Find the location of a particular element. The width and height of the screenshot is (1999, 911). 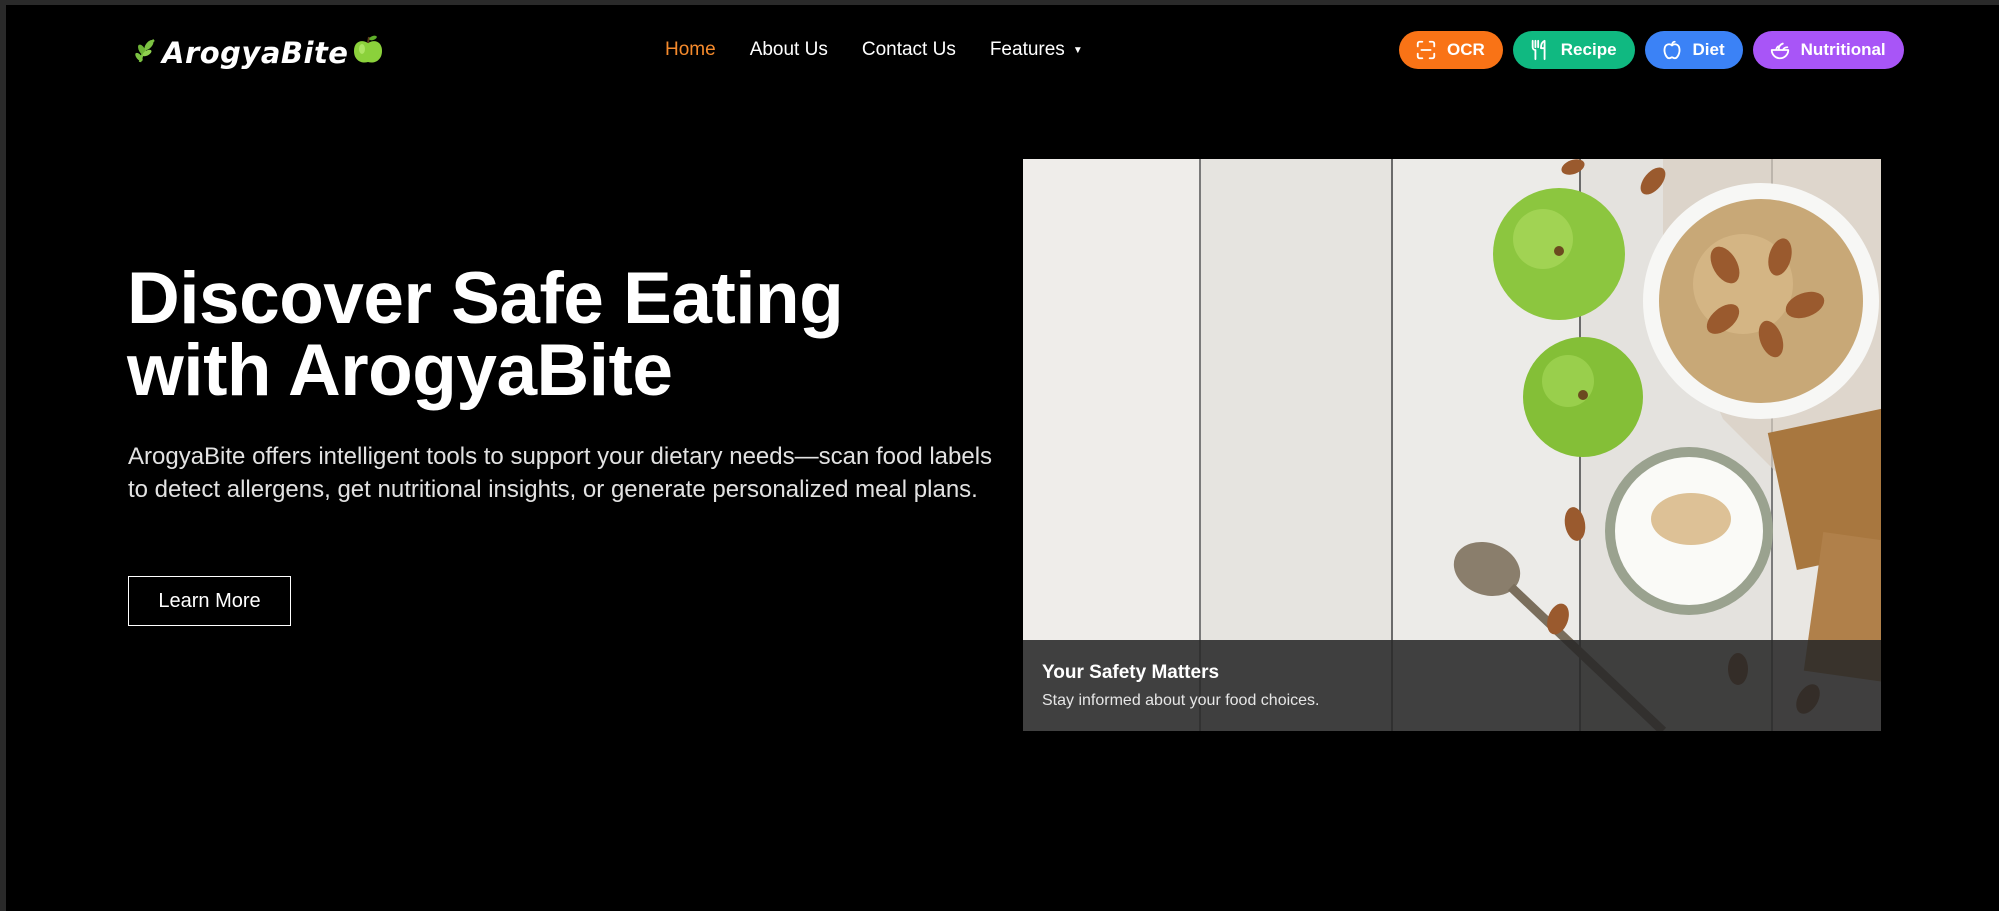

salad-icon is located at coordinates (1779, 51).